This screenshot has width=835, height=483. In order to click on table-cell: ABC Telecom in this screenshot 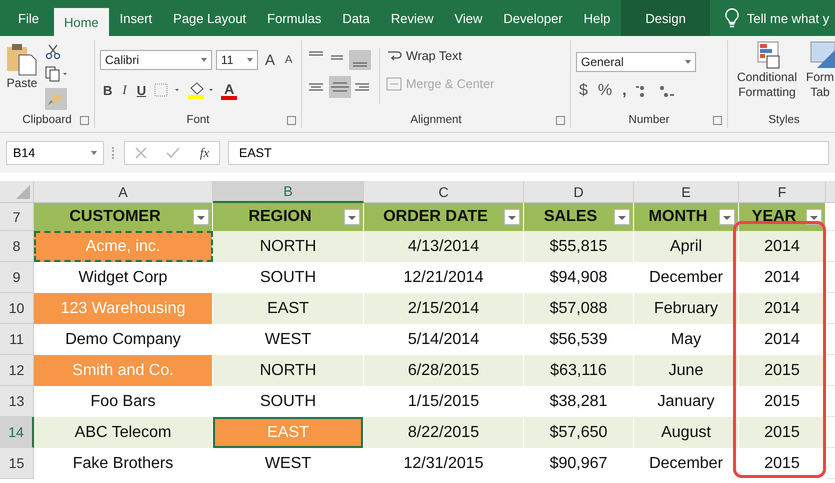, I will do `click(123, 432)`.